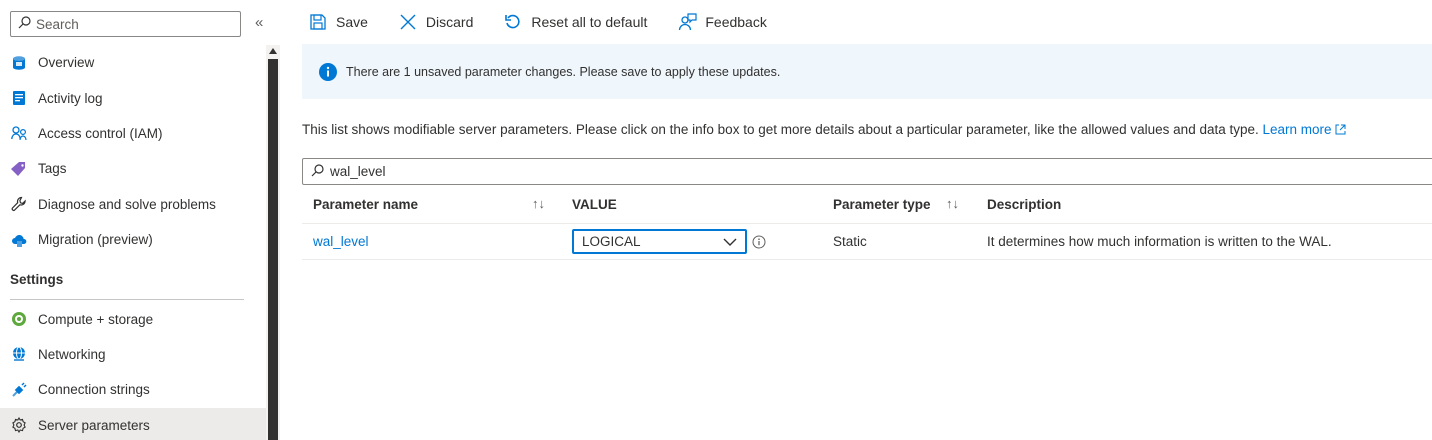 The width and height of the screenshot is (1432, 440). What do you see at coordinates (133, 97) in the screenshot?
I see `sidebar-item-activity-log: Activity log` at bounding box center [133, 97].